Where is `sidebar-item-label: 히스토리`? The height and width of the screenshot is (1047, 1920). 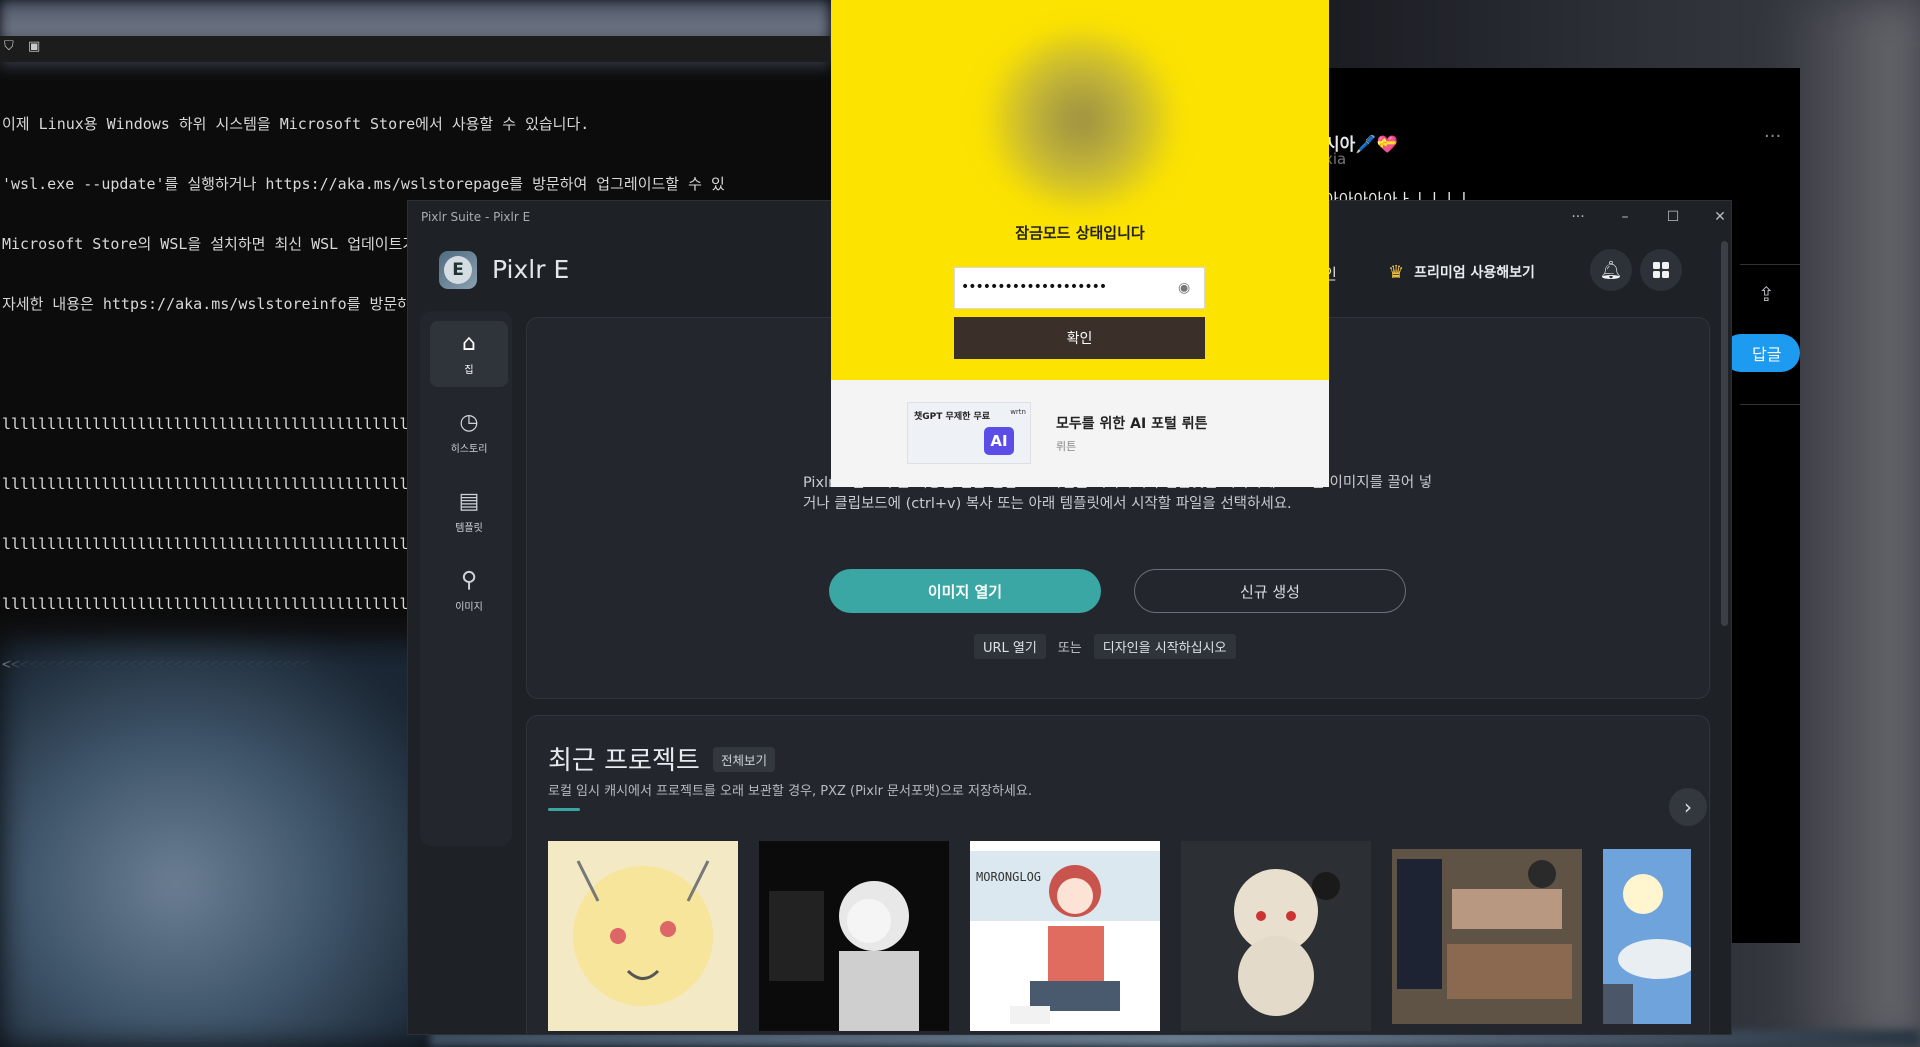 sidebar-item-label: 히스토리 is located at coordinates (469, 449).